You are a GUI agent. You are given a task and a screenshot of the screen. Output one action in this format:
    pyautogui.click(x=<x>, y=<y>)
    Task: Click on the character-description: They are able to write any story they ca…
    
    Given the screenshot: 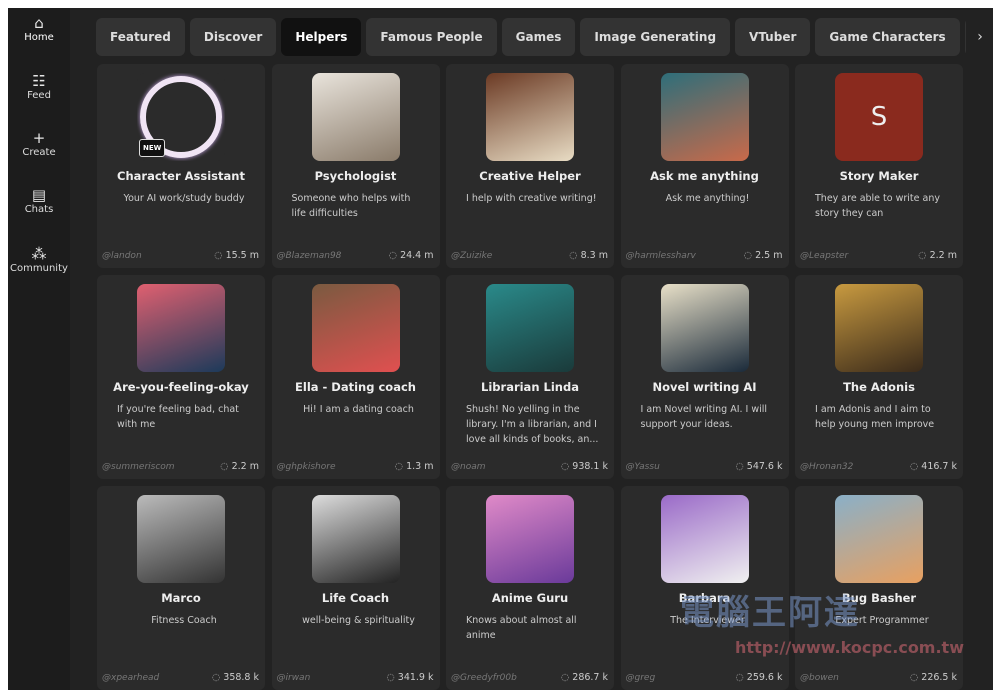 What is the action you would take?
    pyautogui.click(x=877, y=206)
    